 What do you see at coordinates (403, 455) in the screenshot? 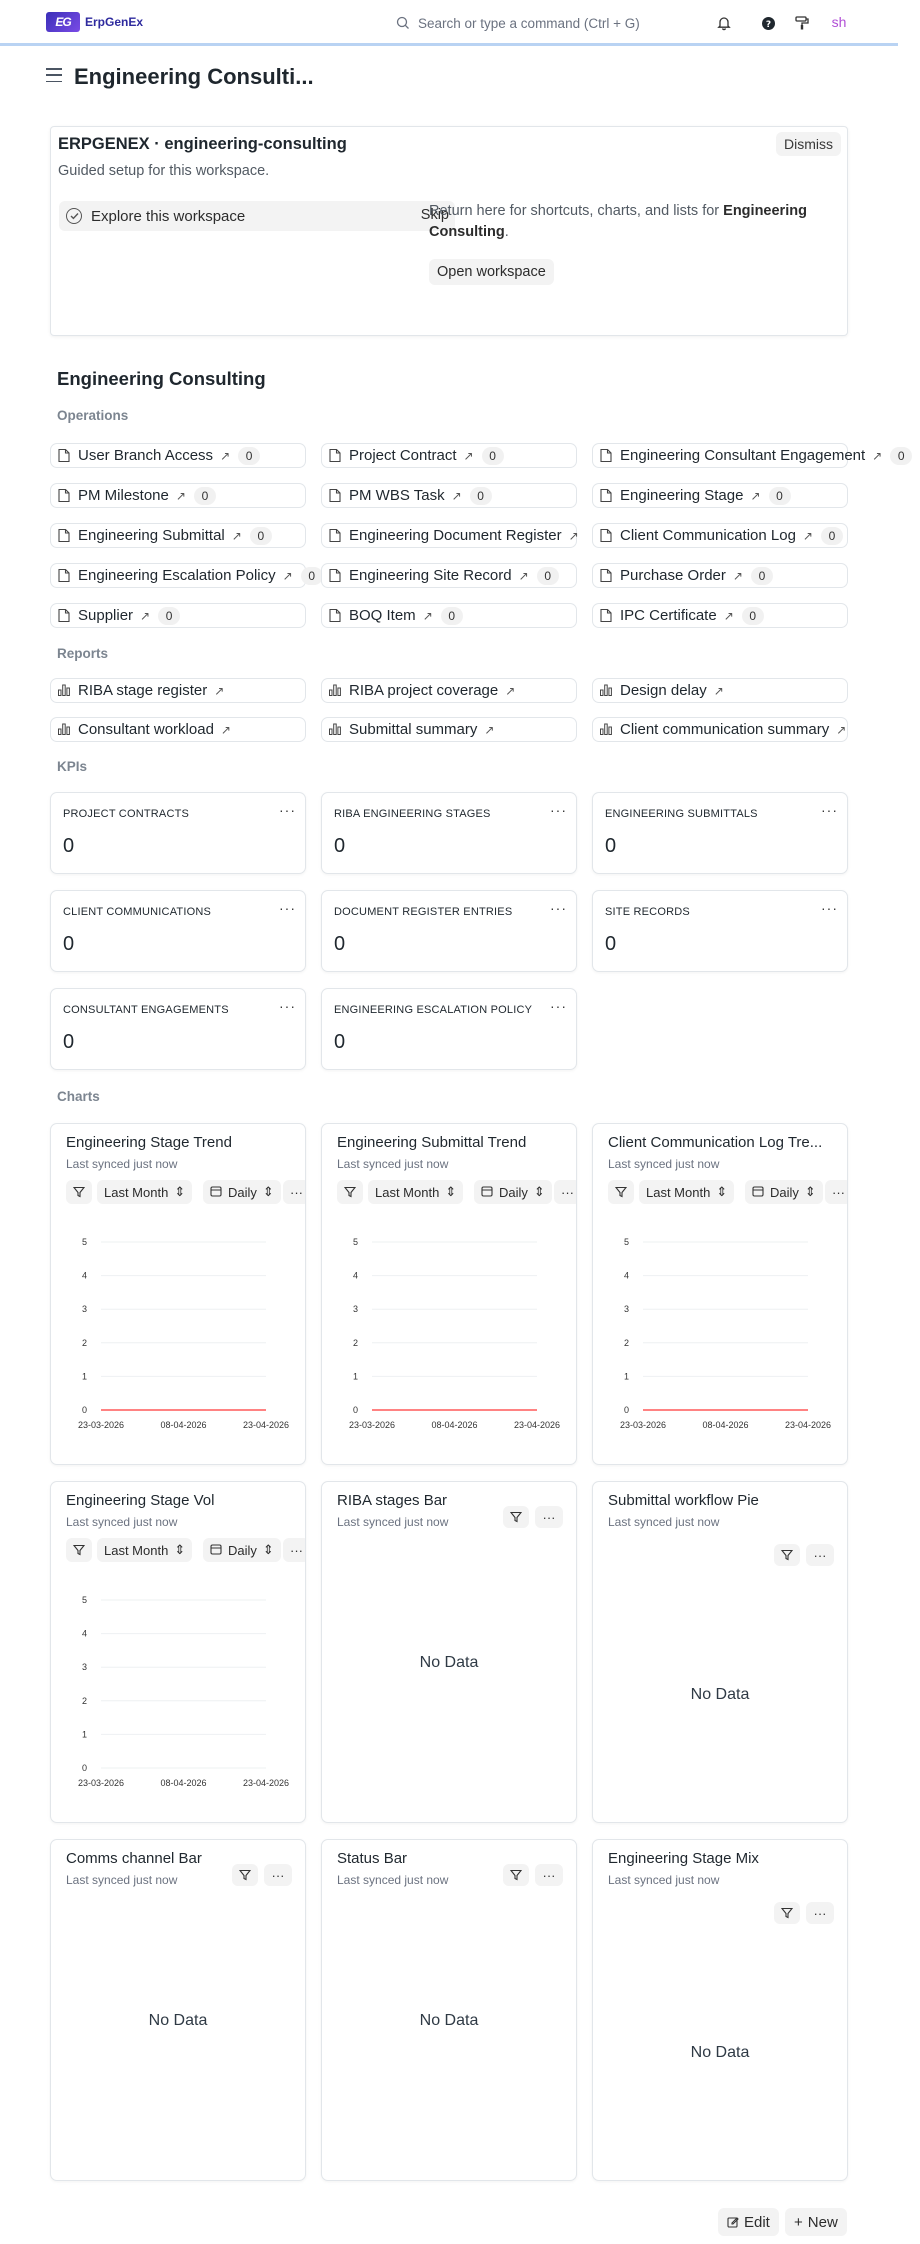
I see `shortcut-label: Project Contract` at bounding box center [403, 455].